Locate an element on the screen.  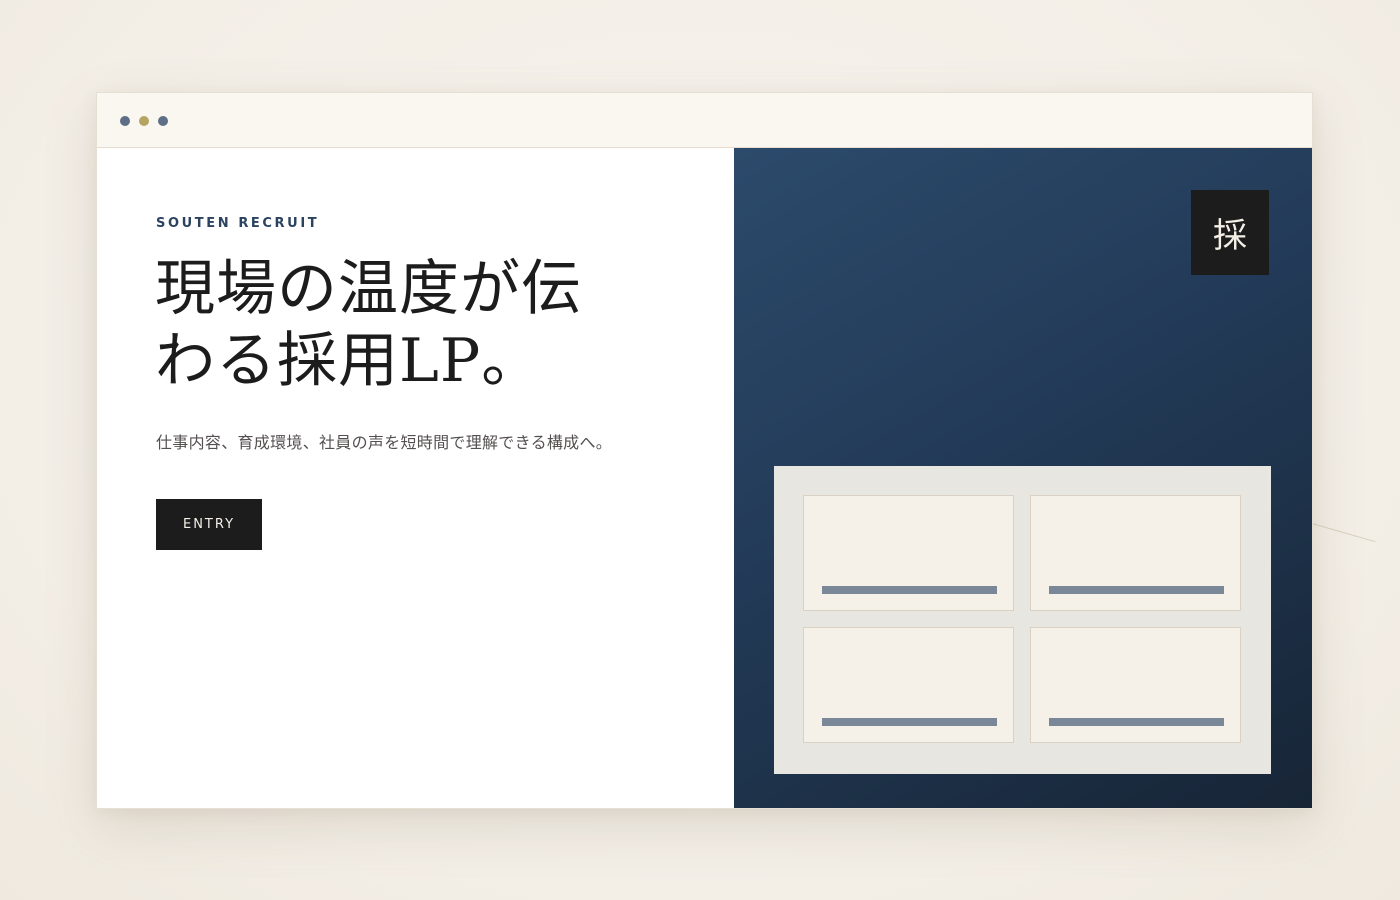
content-preview-panel is located at coordinates (1022, 620).